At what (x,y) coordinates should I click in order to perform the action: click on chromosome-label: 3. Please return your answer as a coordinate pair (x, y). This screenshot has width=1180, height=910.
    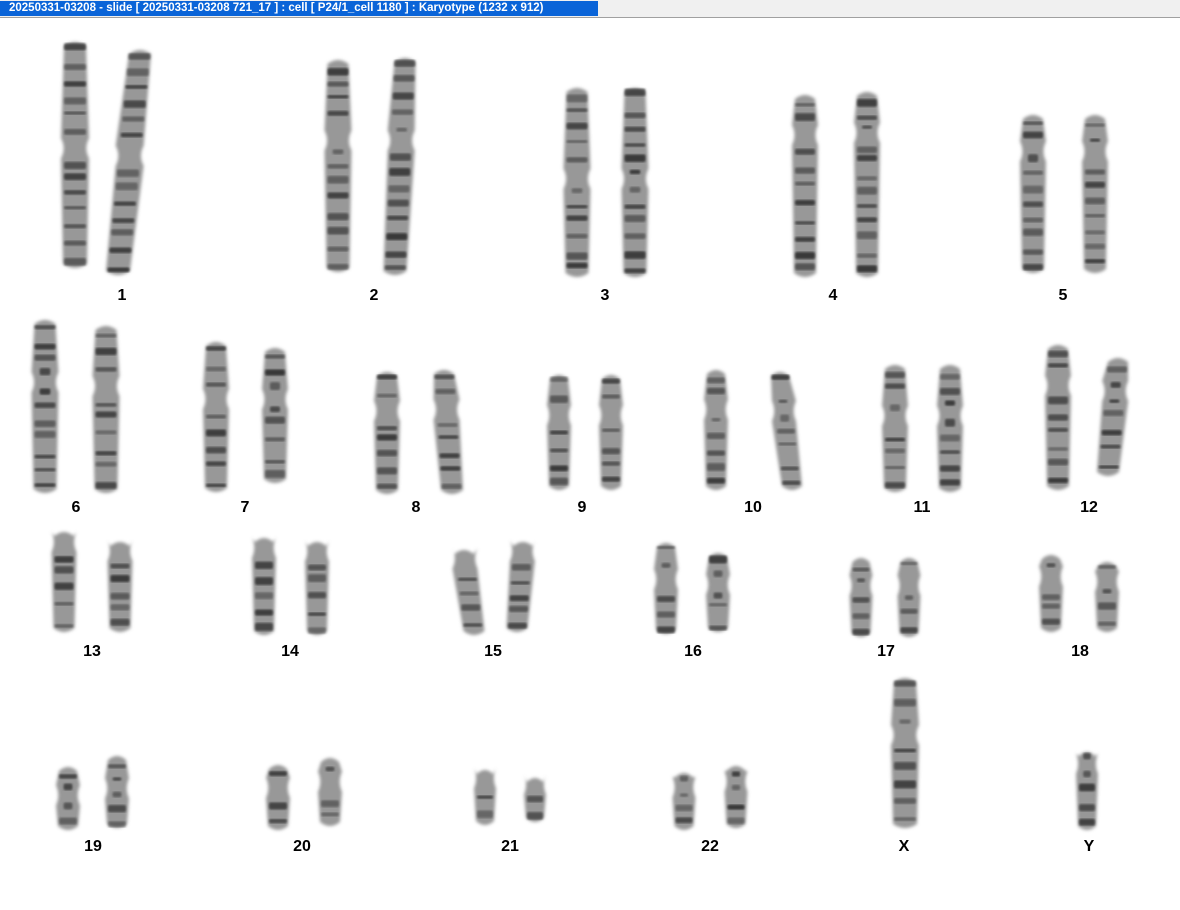
    Looking at the image, I should click on (605, 295).